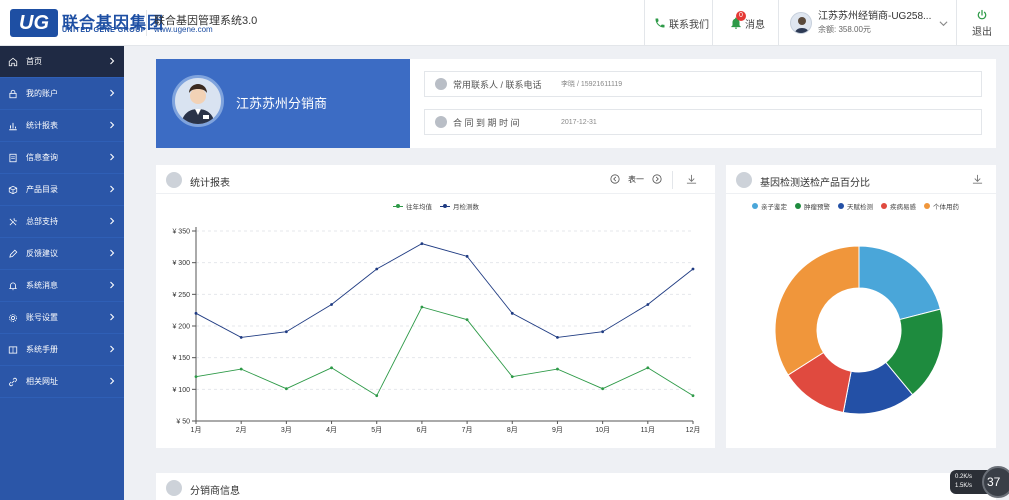 This screenshot has height=500, width=1009. What do you see at coordinates (648, 430) in the screenshot?
I see `x-tick-label: 11月` at bounding box center [648, 430].